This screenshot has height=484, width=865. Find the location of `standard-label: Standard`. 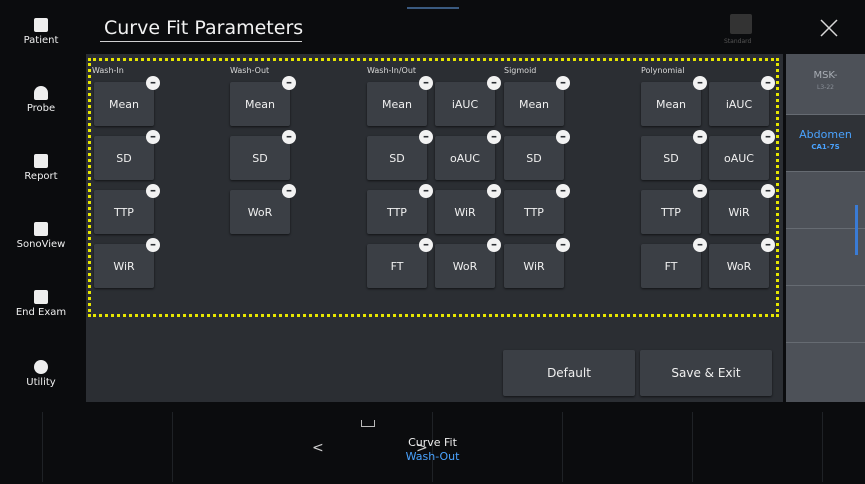

standard-label: Standard is located at coordinates (738, 41).